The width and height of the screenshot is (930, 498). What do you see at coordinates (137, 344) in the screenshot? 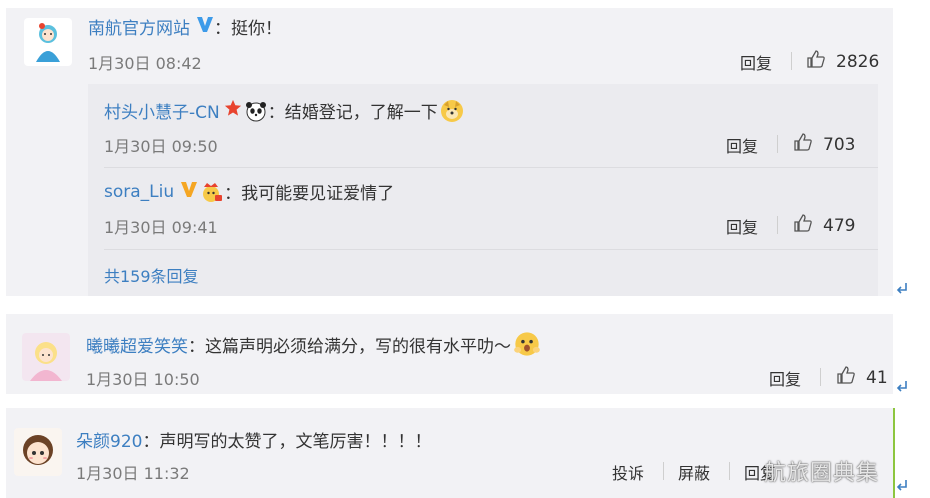
I see `comment-author: 曦曦超爱笑笑` at bounding box center [137, 344].